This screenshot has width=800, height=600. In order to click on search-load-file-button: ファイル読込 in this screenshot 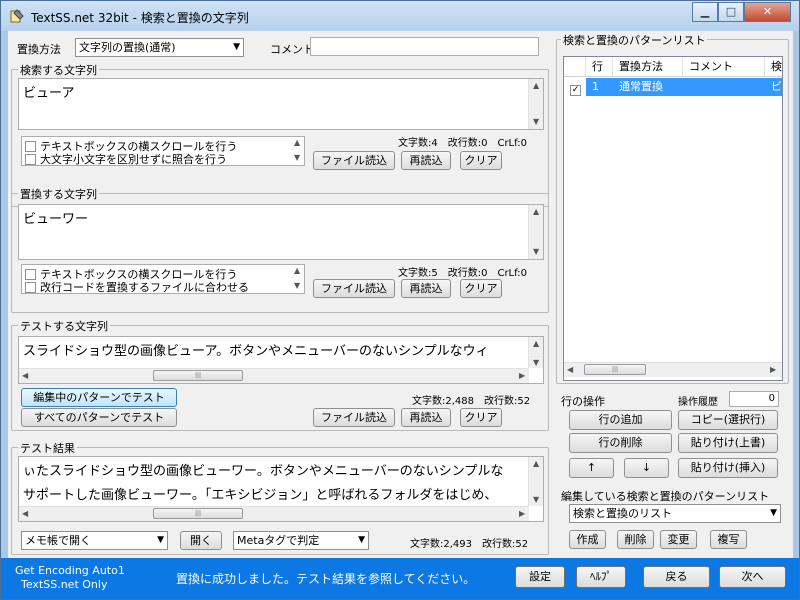, I will do `click(354, 160)`.